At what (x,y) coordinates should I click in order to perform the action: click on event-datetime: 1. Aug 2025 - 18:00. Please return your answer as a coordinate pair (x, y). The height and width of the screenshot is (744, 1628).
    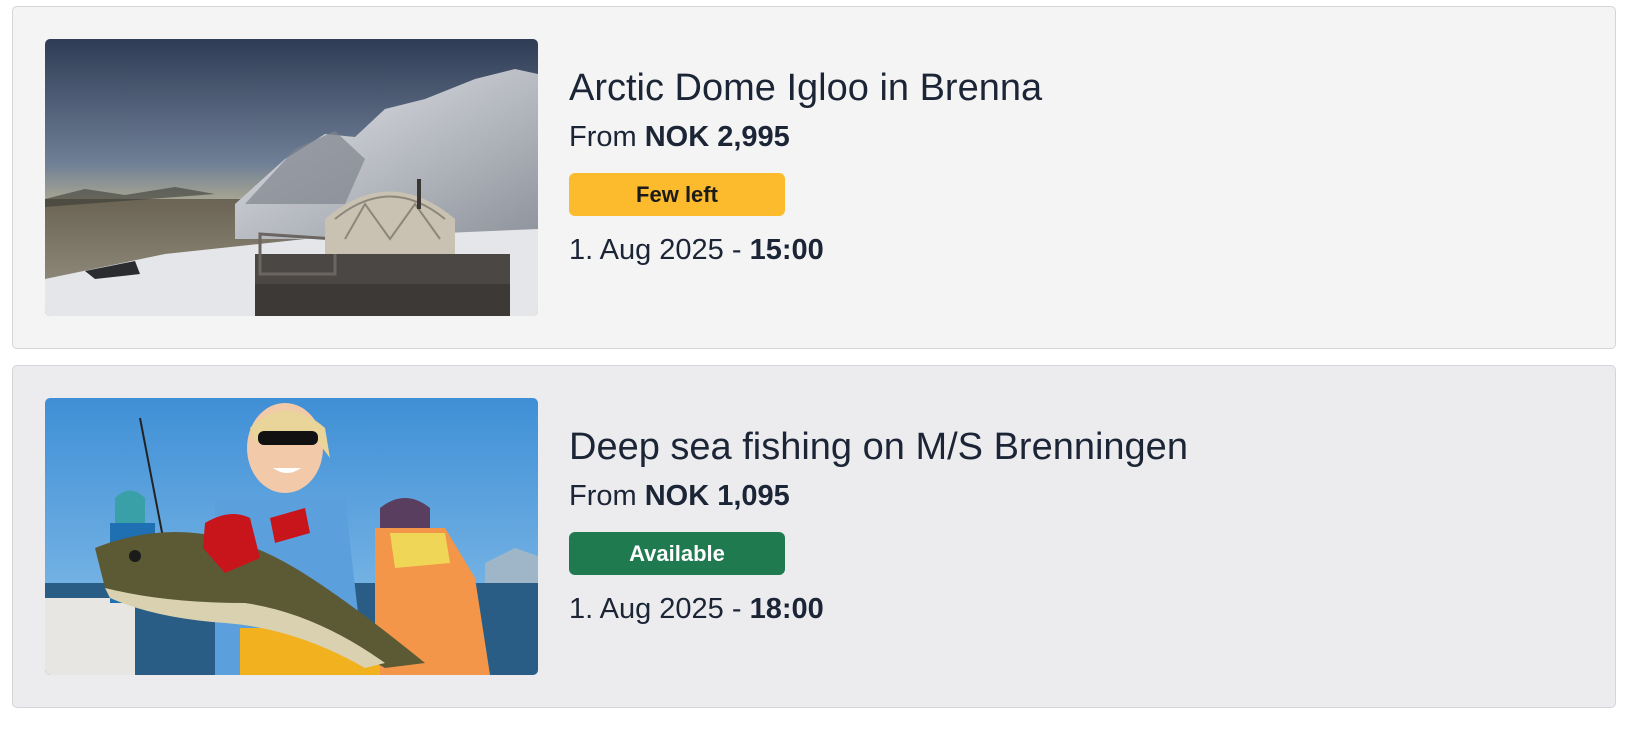
    Looking at the image, I should click on (878, 609).